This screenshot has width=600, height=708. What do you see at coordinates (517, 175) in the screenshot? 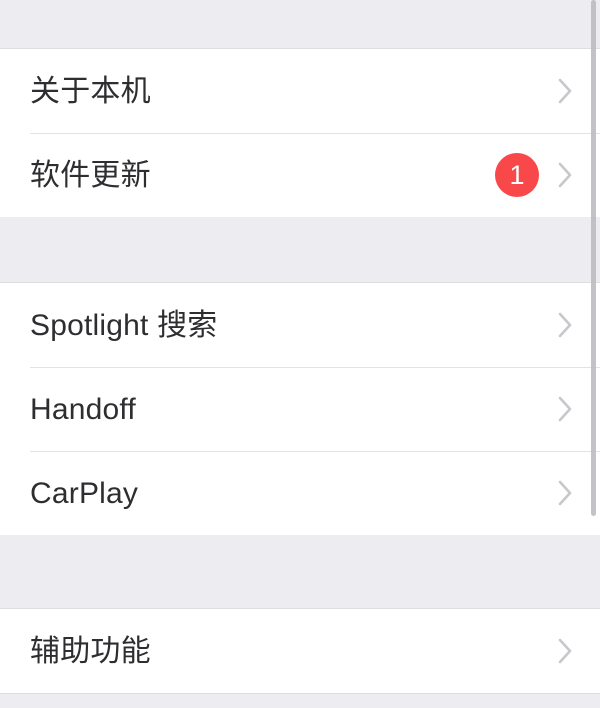
I see `status-badge-update-count: 1` at bounding box center [517, 175].